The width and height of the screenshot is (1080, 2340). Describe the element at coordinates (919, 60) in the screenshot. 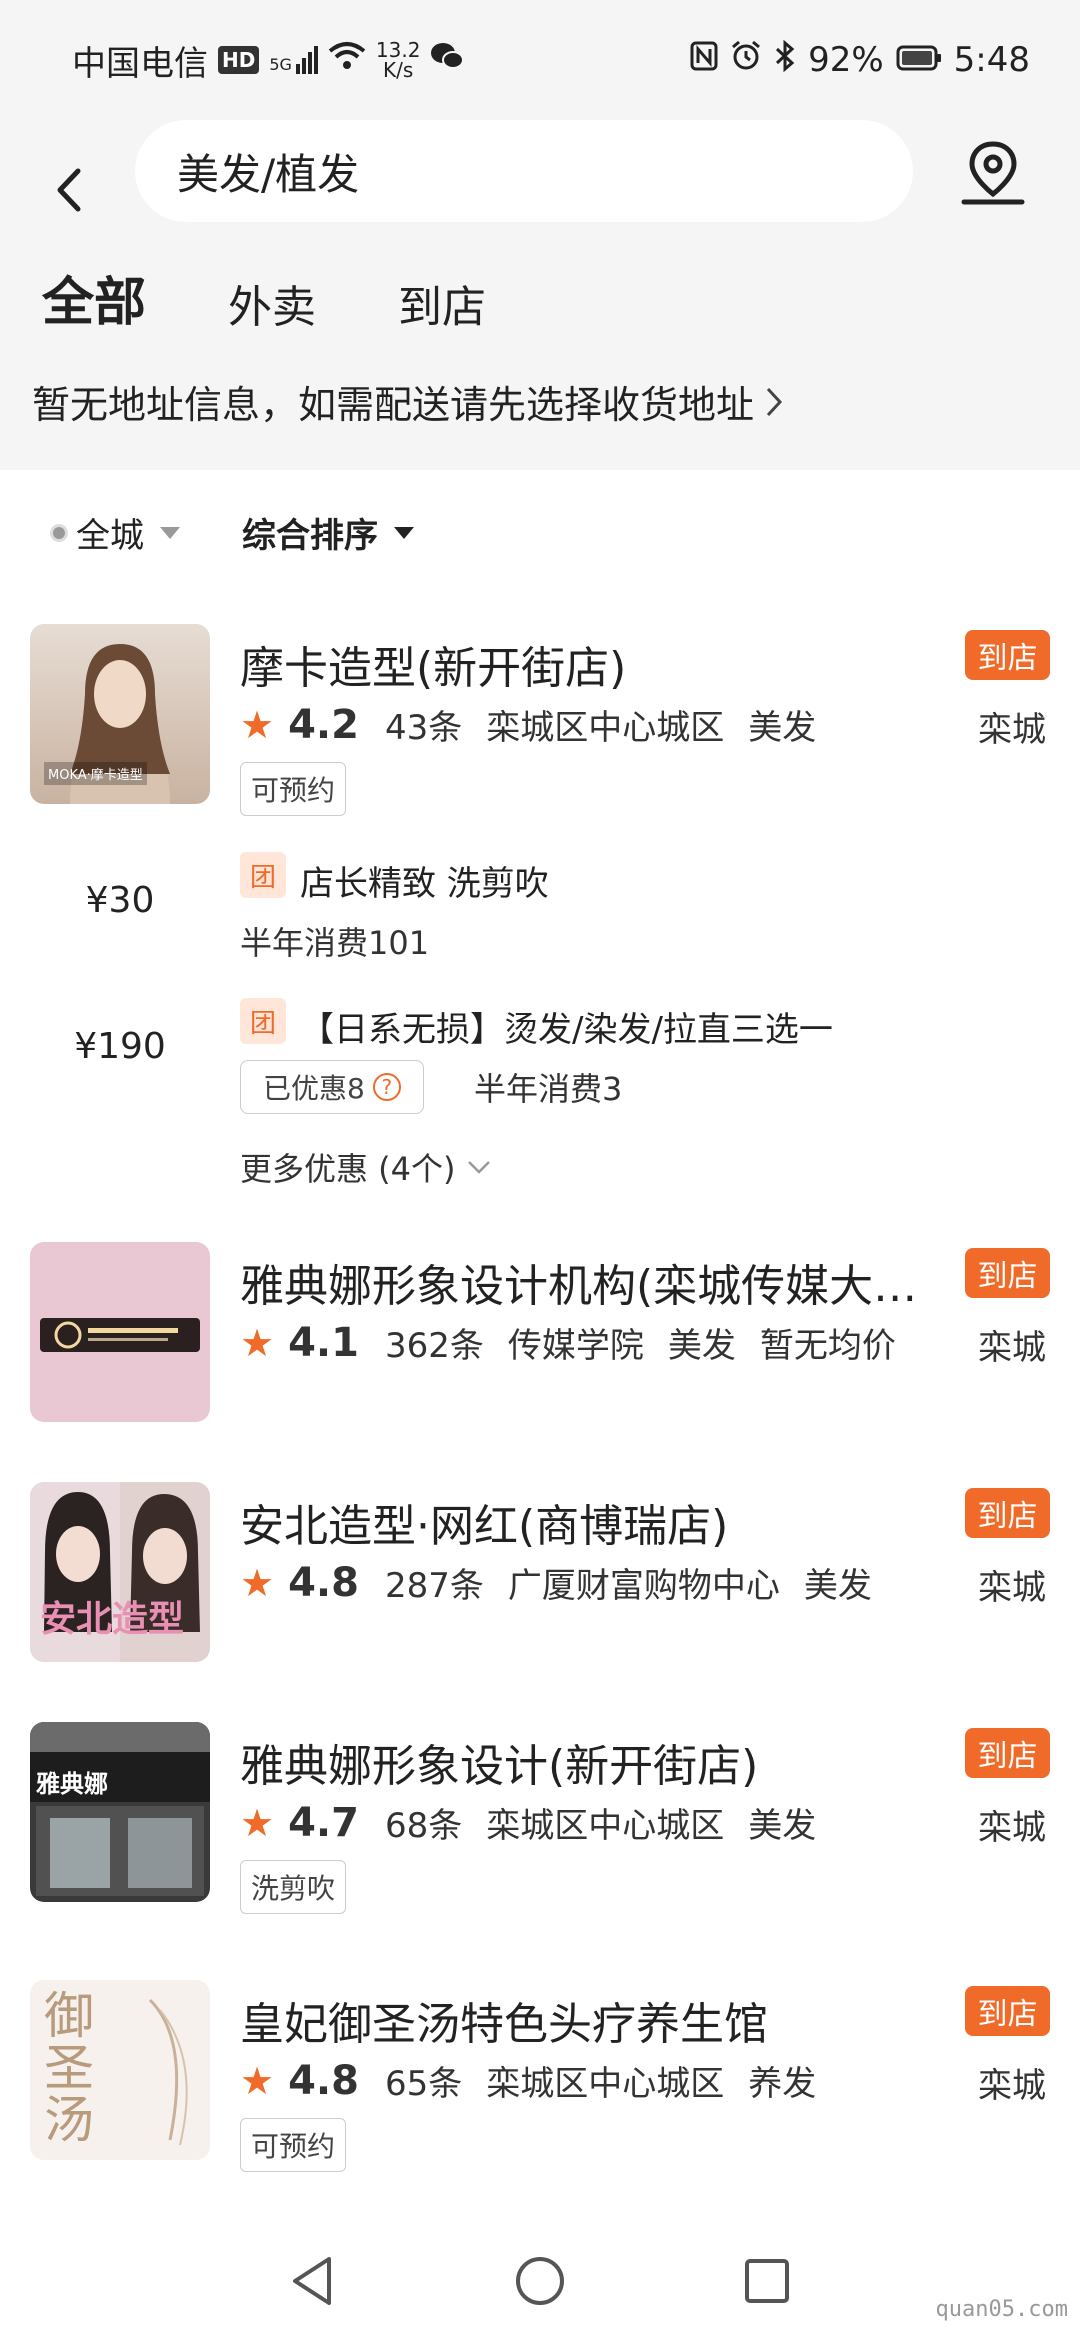

I see `battery-icon` at that location.